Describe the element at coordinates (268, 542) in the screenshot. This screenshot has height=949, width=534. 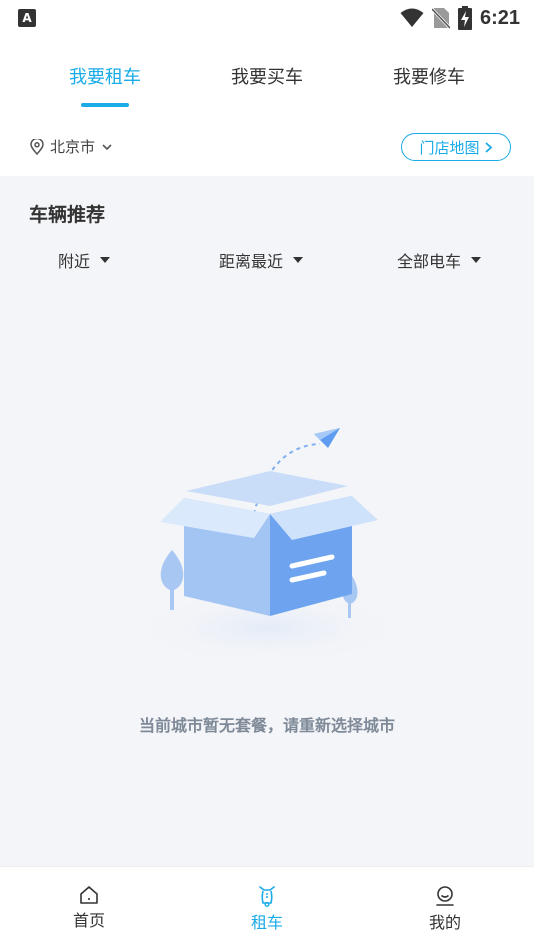
I see `empty-box-illustration` at that location.